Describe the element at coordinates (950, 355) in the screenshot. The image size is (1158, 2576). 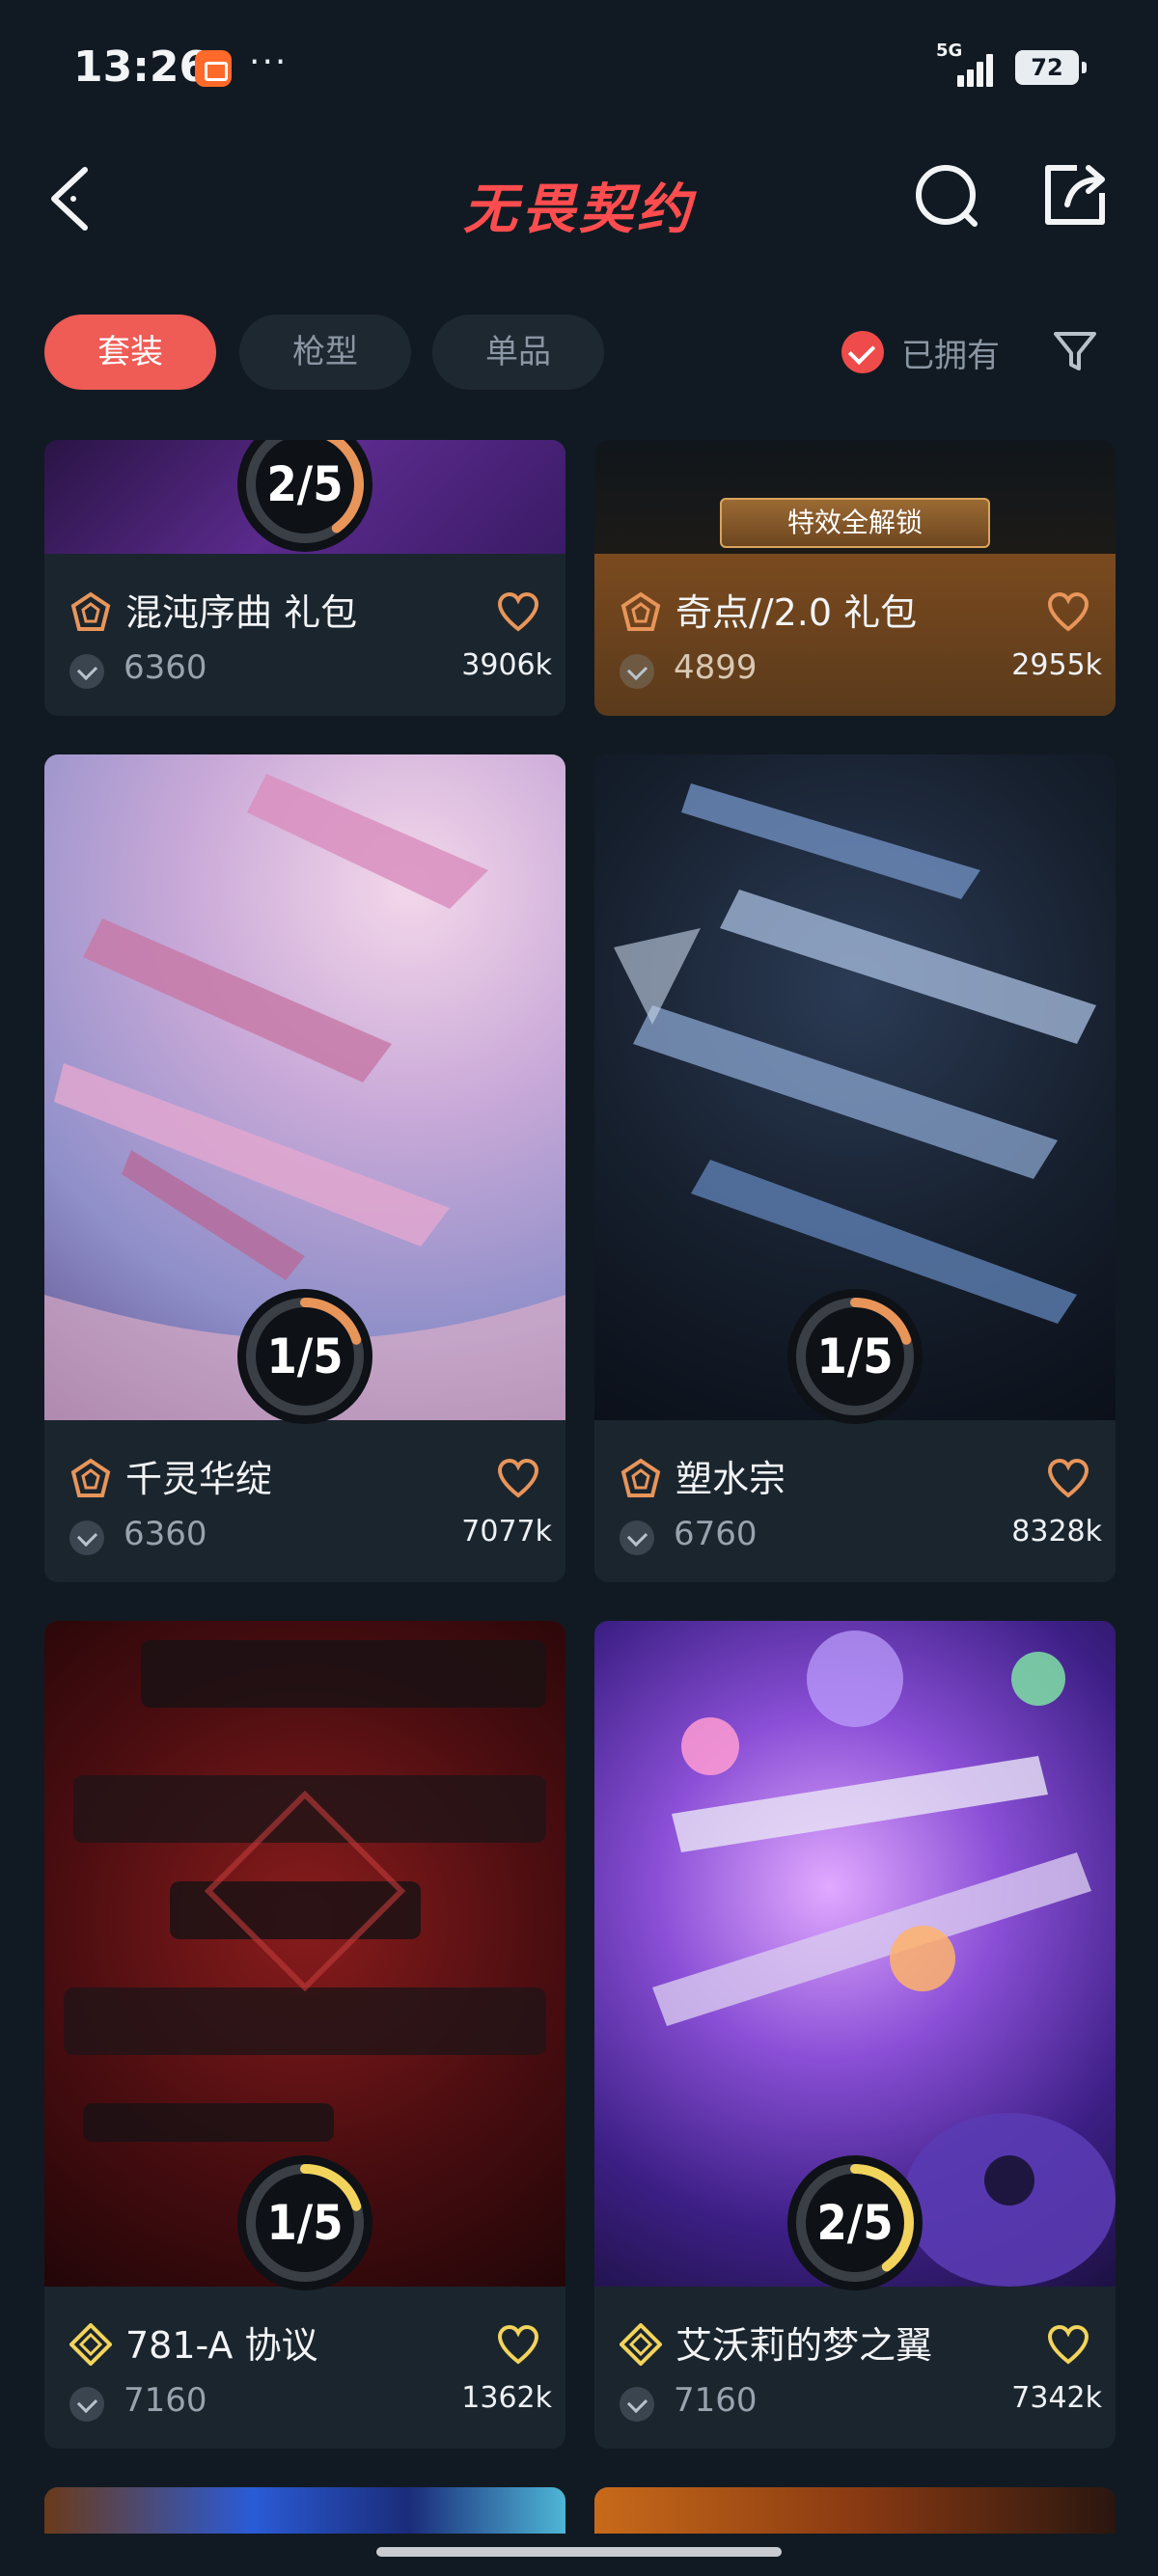
I see `owned-label: 已拥有` at that location.